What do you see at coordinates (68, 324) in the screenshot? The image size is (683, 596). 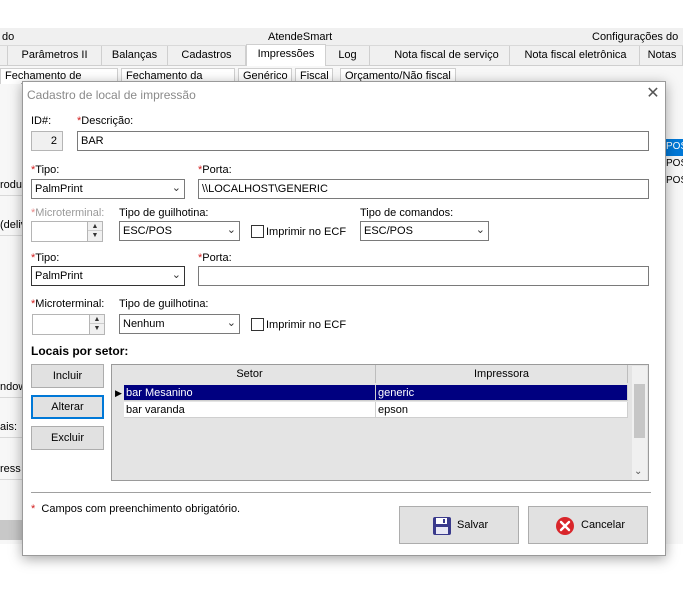 I see `microterminal-stepper-2: ▲ ▼` at bounding box center [68, 324].